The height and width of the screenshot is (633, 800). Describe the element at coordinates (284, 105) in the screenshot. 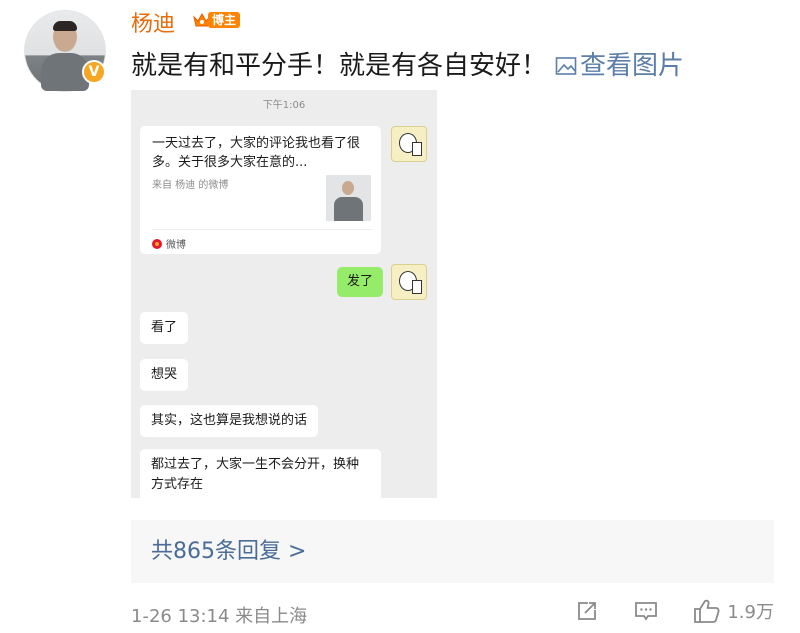

I see `chat-timestamp: 下午1:06` at that location.